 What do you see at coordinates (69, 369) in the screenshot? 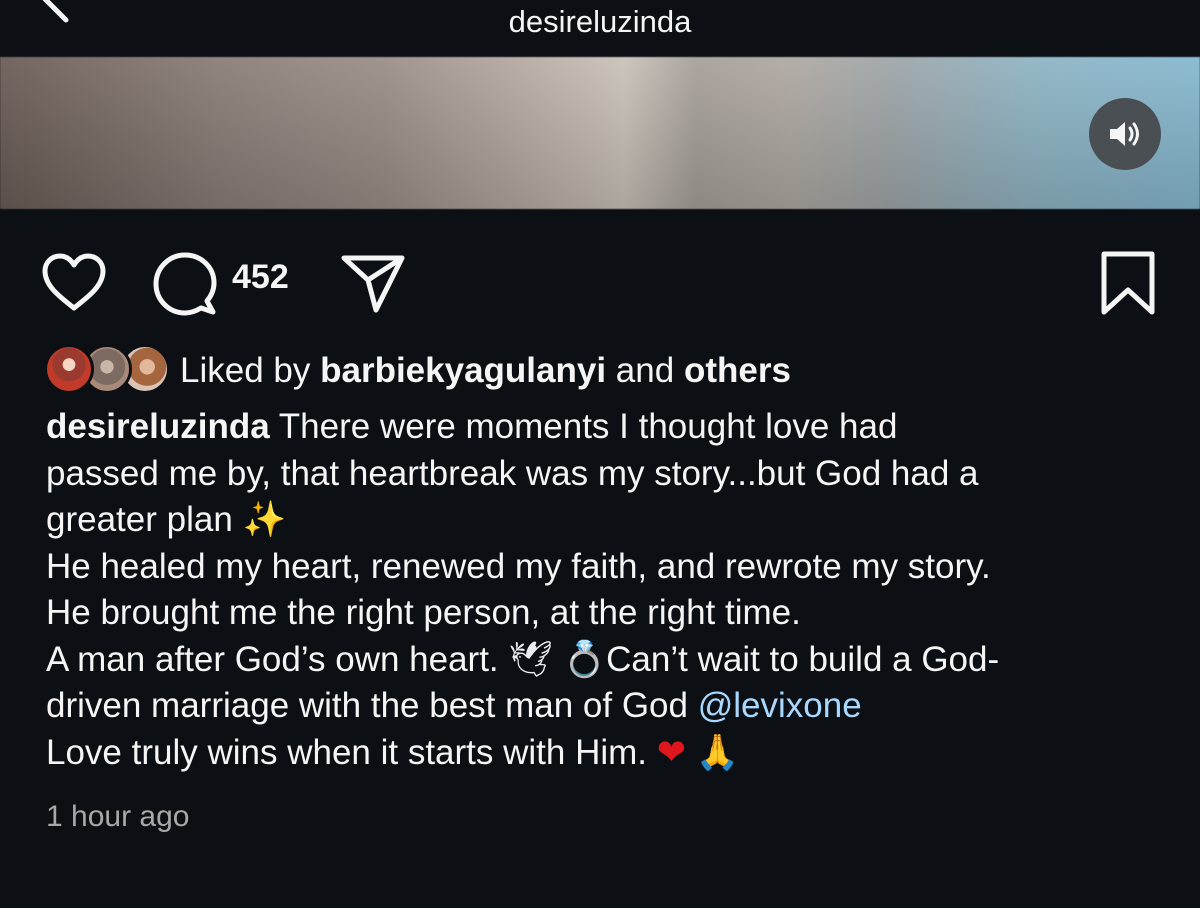
I see `avatar` at bounding box center [69, 369].